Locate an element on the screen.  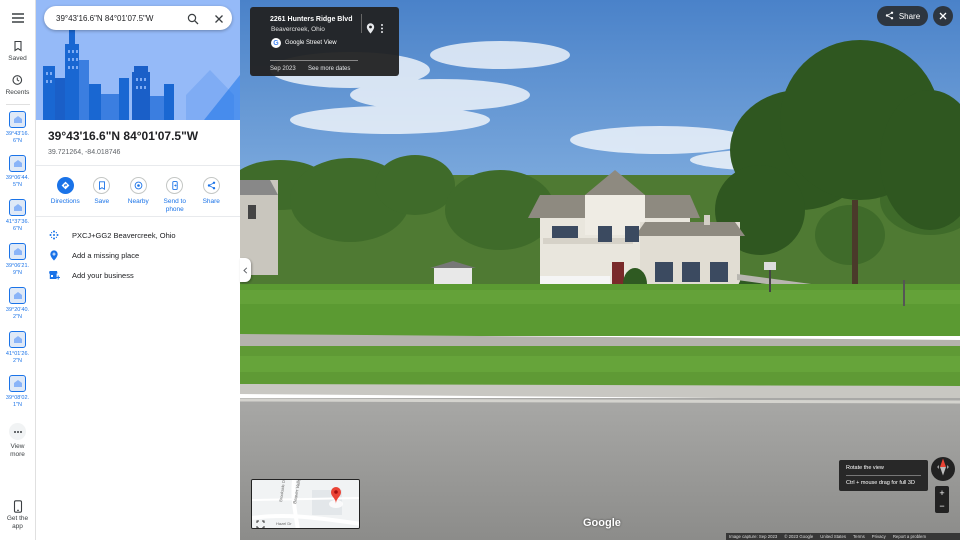
nearby-label: Nearby is located at coordinates (138, 201).